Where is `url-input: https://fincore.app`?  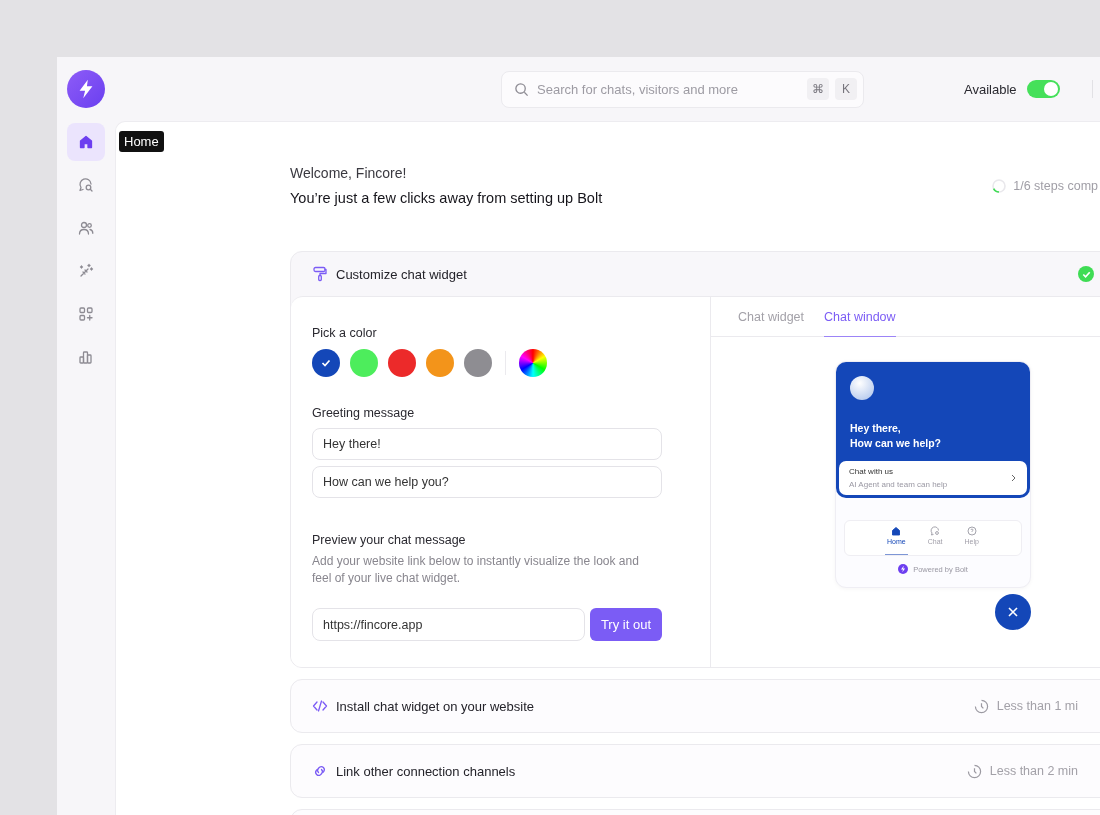 url-input: https://fincore.app is located at coordinates (448, 624).